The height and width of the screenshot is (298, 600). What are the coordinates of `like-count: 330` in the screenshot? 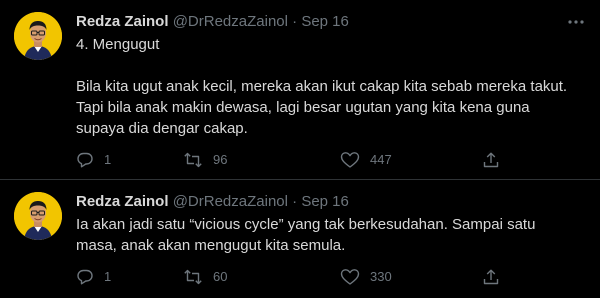 It's located at (381, 276).